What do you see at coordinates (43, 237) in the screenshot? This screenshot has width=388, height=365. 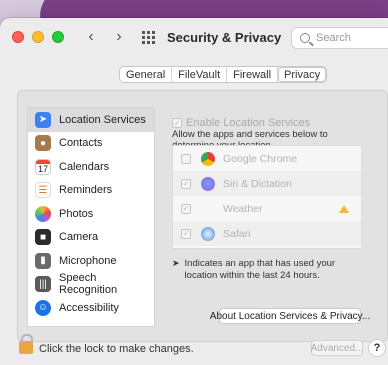 I see `camera-icon: ■` at bounding box center [43, 237].